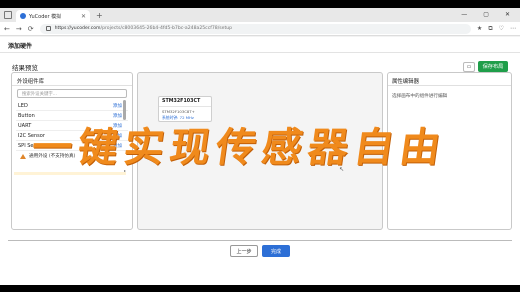  What do you see at coordinates (181, 101) in the screenshot?
I see `chip-name: STM32F103CT` at bounding box center [181, 101].